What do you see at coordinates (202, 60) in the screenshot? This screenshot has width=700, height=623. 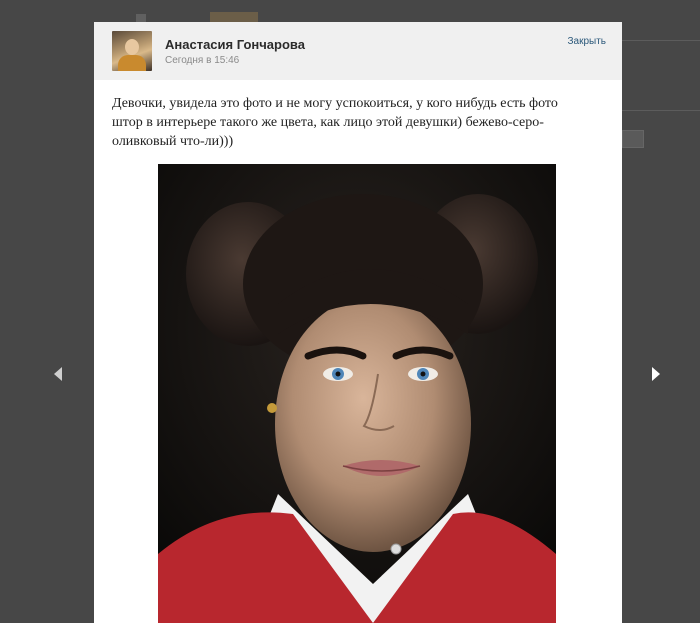 I see `post-timestamp: Сегодня в 15:46` at bounding box center [202, 60].